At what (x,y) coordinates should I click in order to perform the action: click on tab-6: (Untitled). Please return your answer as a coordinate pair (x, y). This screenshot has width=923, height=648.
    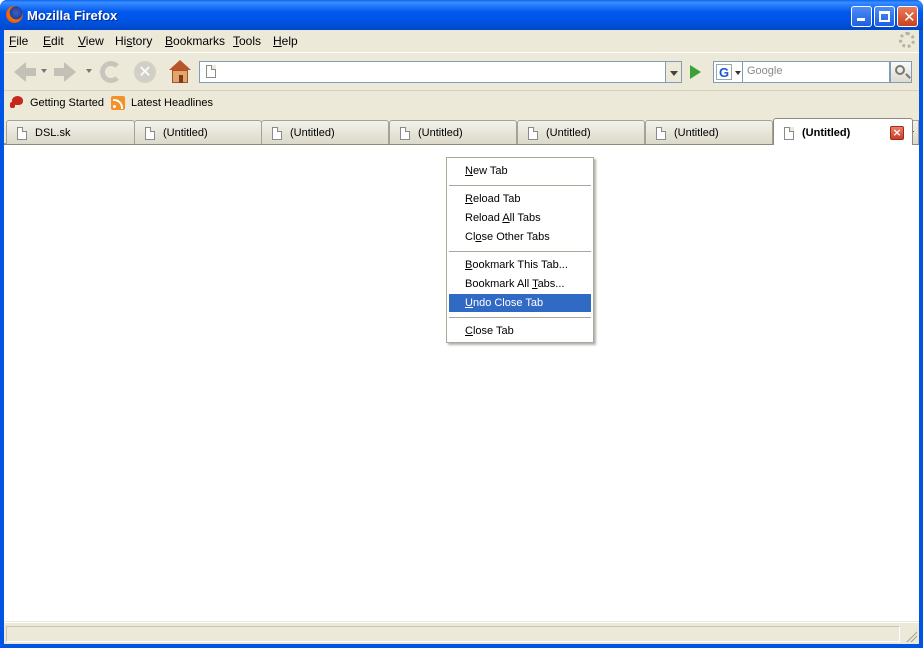
    Looking at the image, I should click on (709, 132).